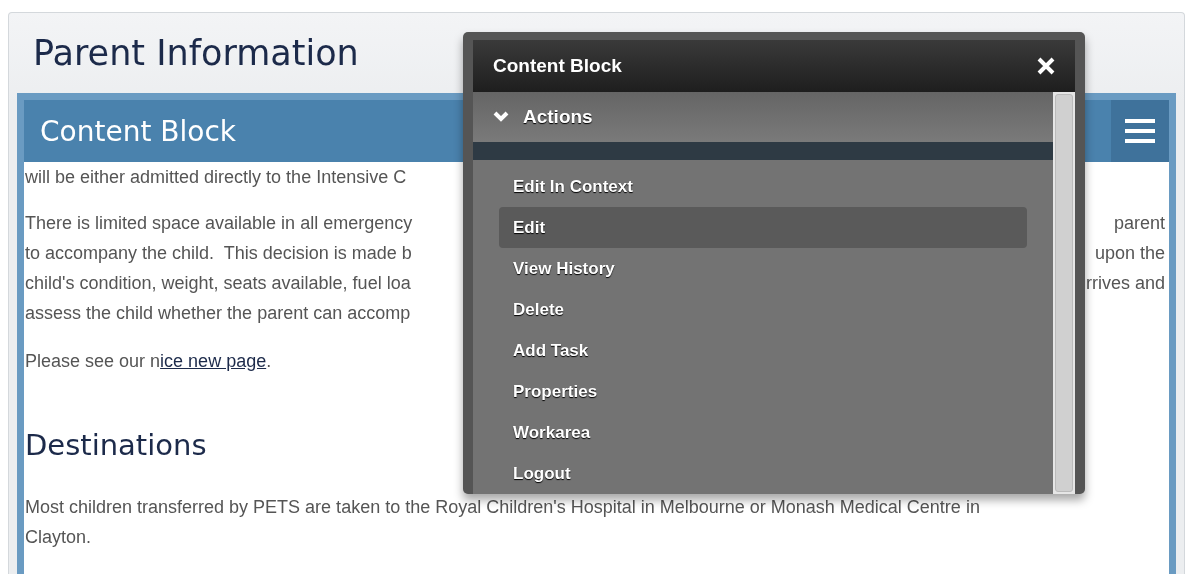 The width and height of the screenshot is (1192, 574). What do you see at coordinates (1139, 223) in the screenshot?
I see `paragraph-text: parent` at bounding box center [1139, 223].